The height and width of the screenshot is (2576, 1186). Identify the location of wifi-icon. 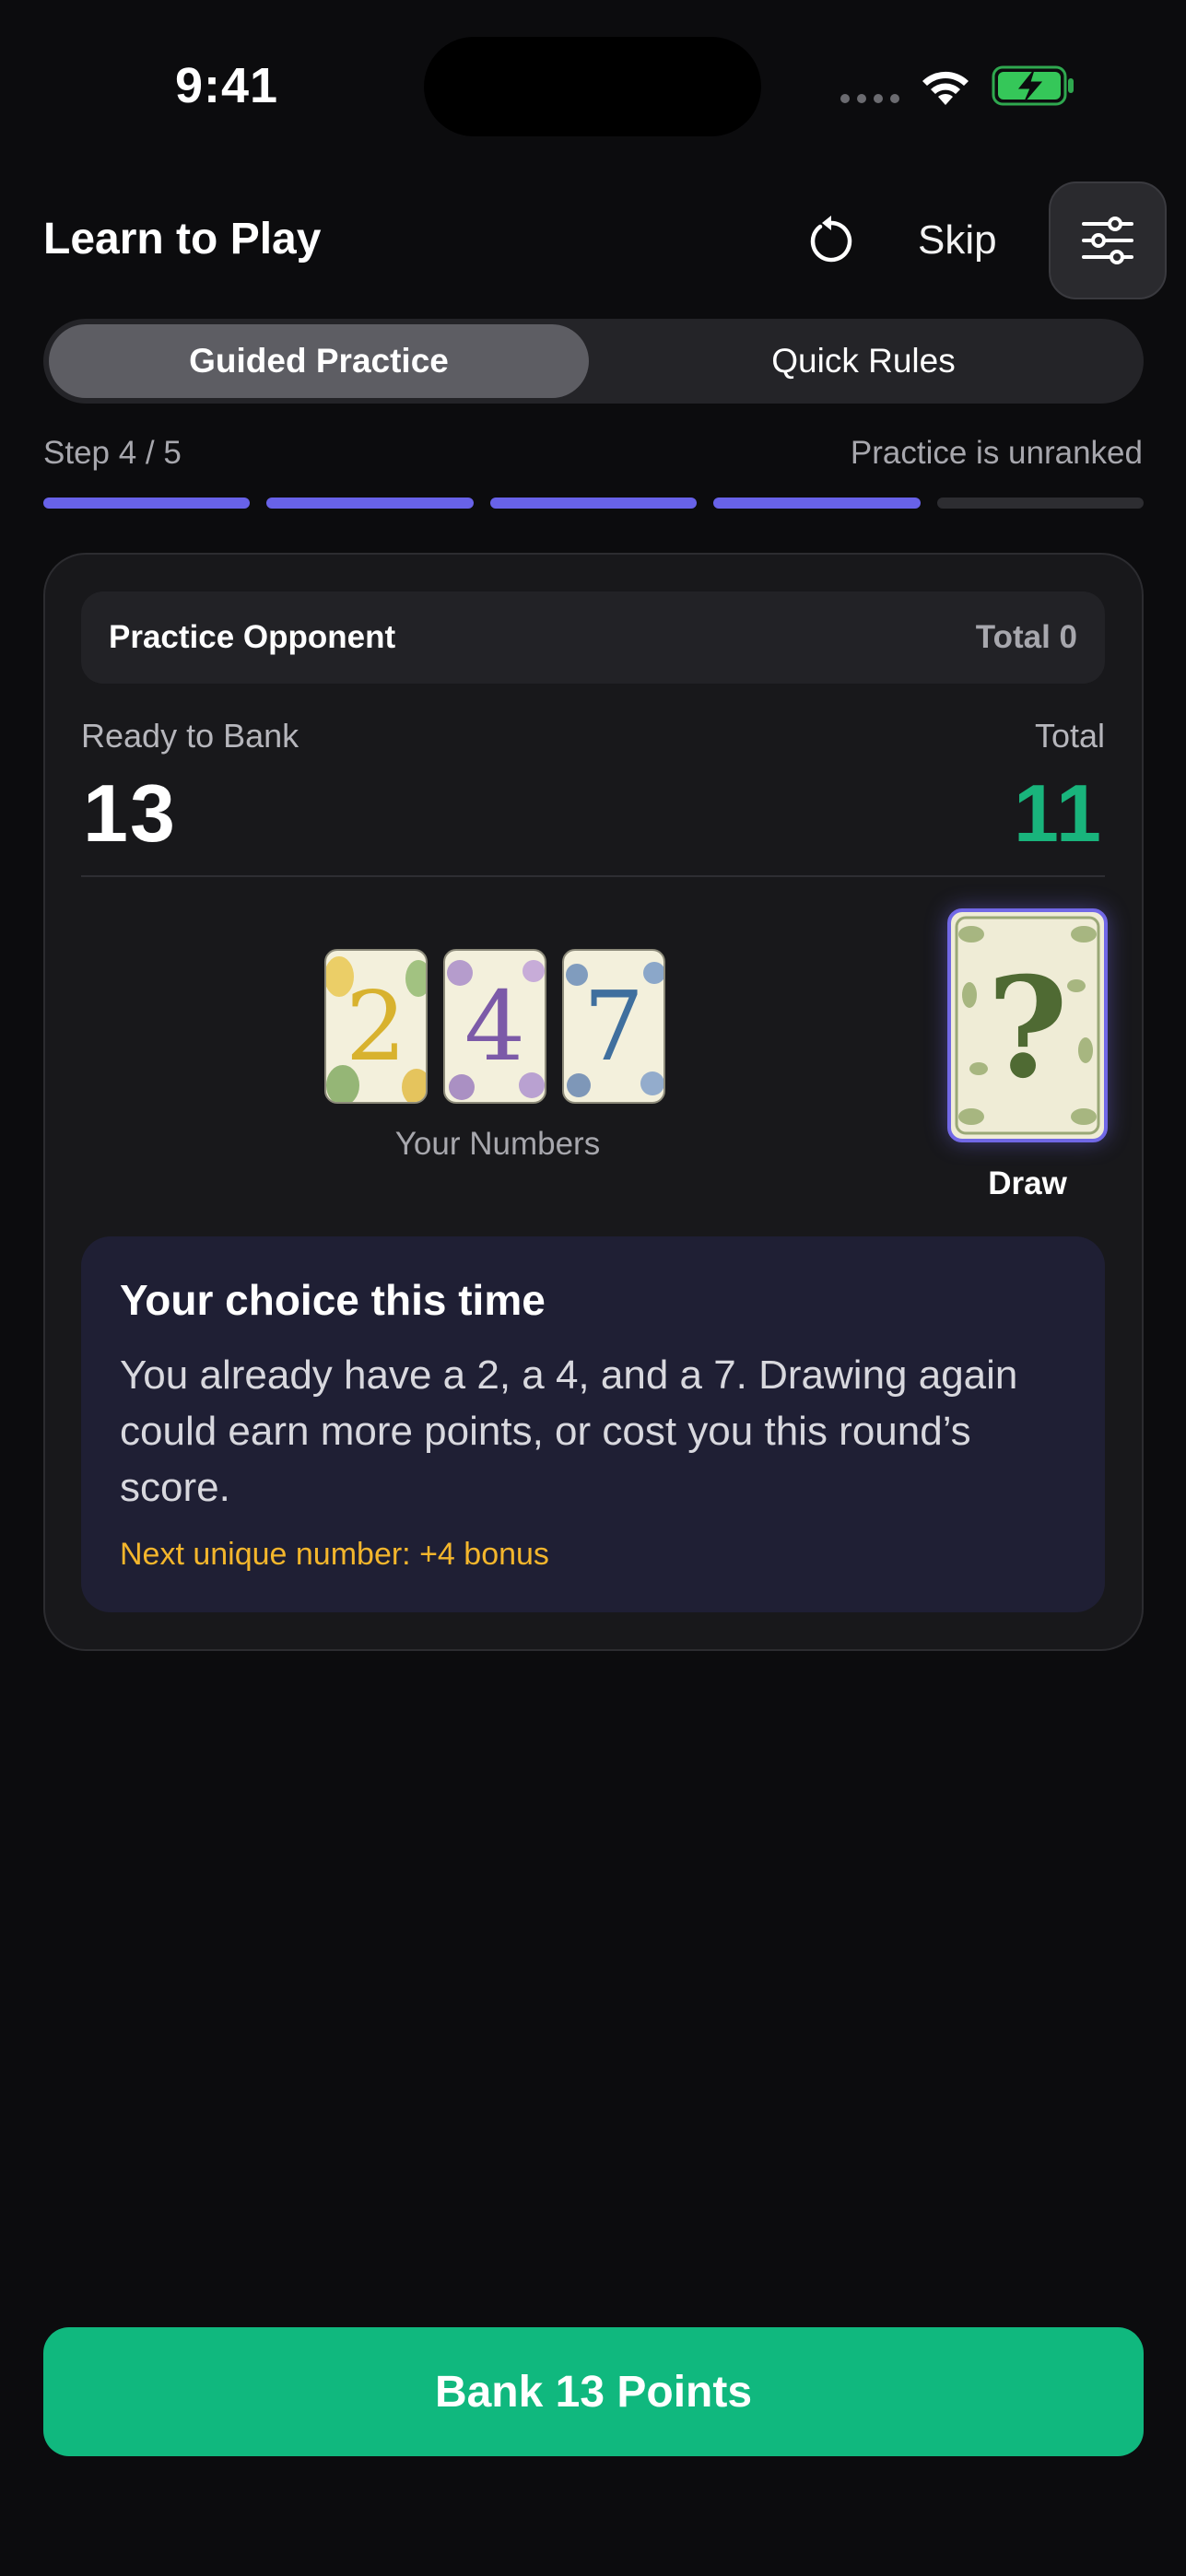
(945, 88).